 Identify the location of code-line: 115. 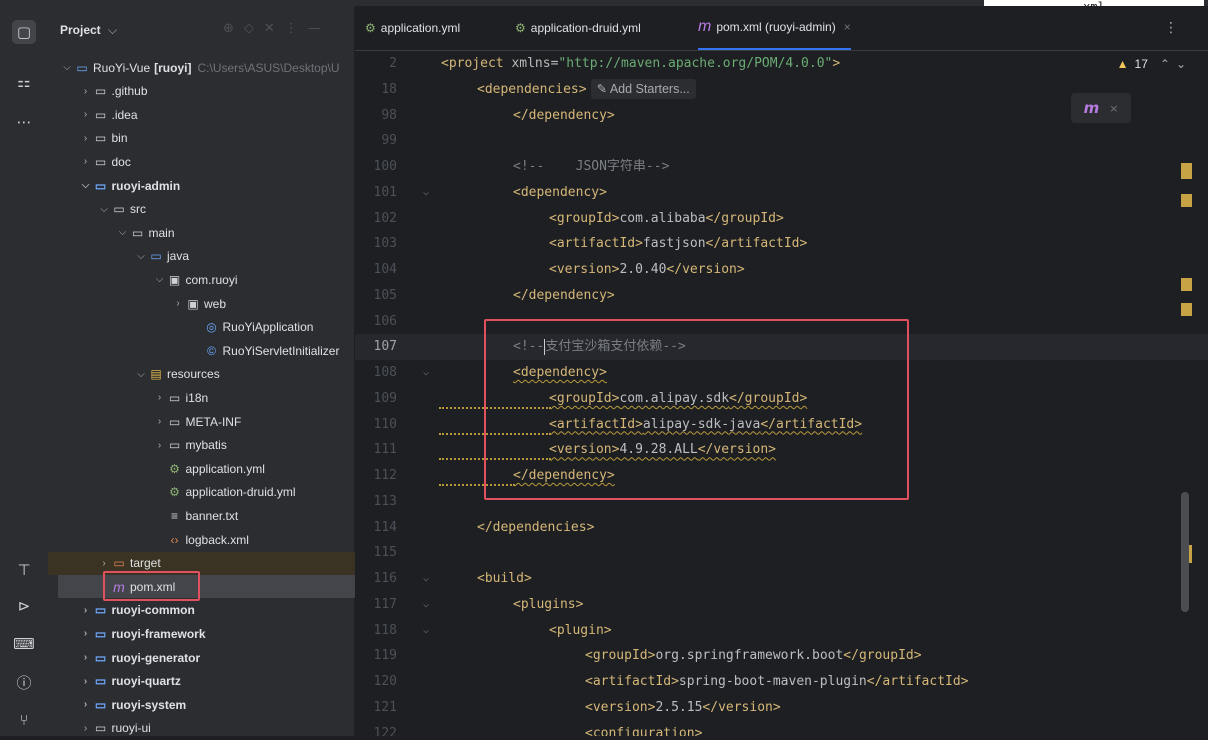
(781, 553).